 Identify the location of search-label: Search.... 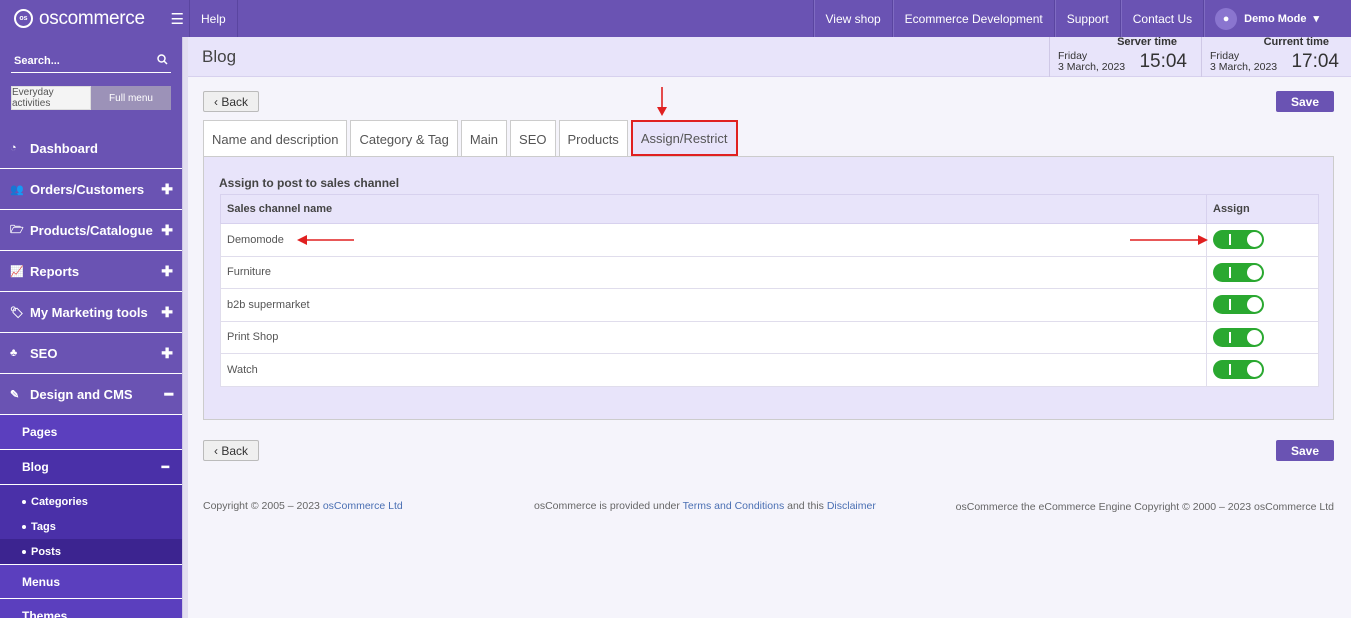
(37, 60).